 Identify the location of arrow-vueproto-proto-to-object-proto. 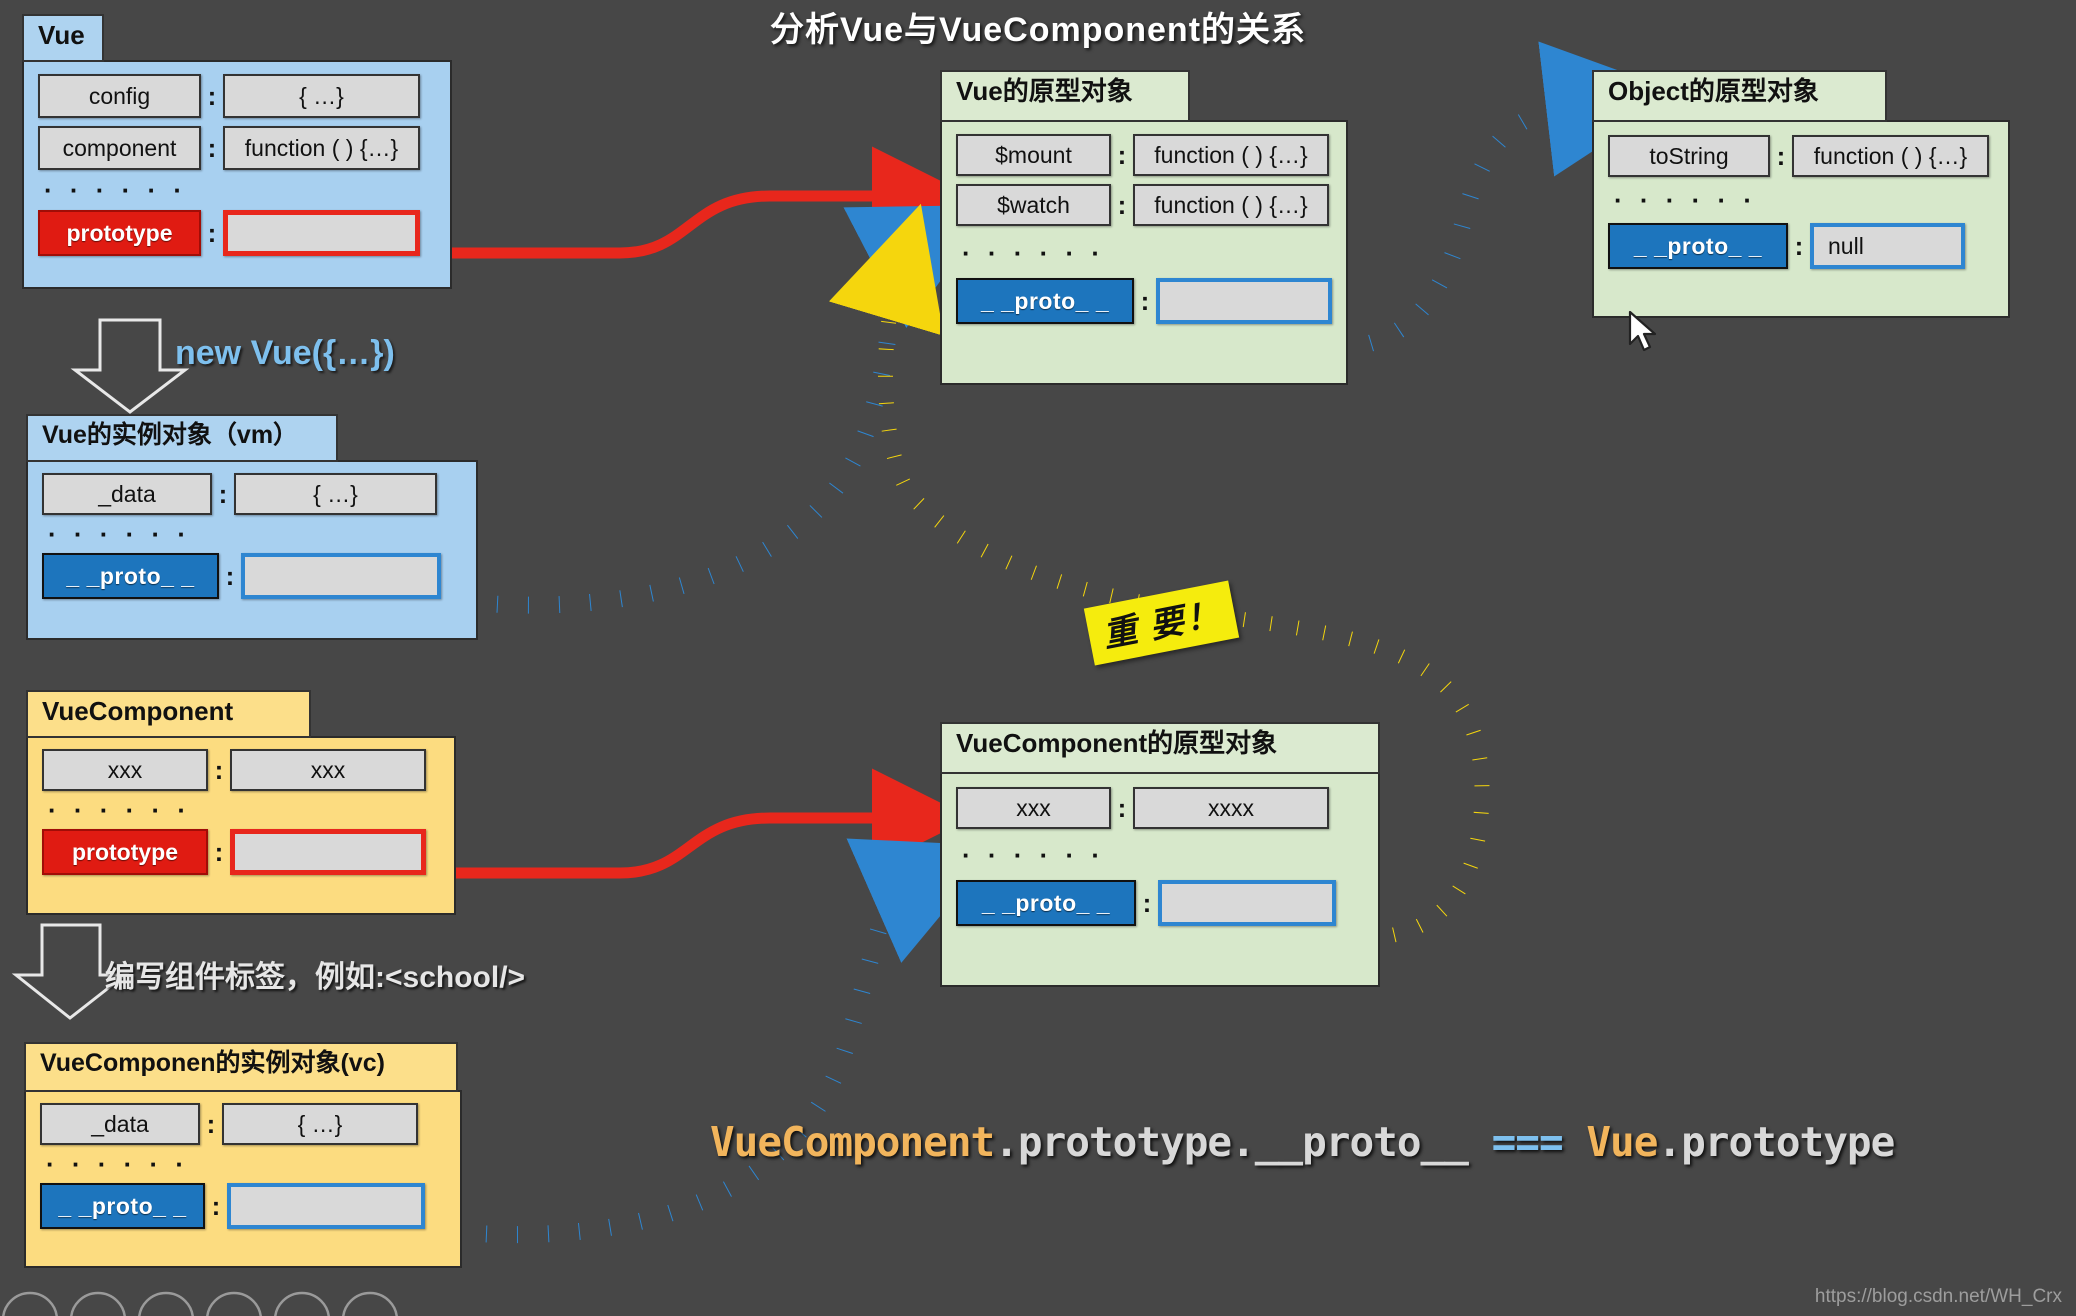
(1510, 199).